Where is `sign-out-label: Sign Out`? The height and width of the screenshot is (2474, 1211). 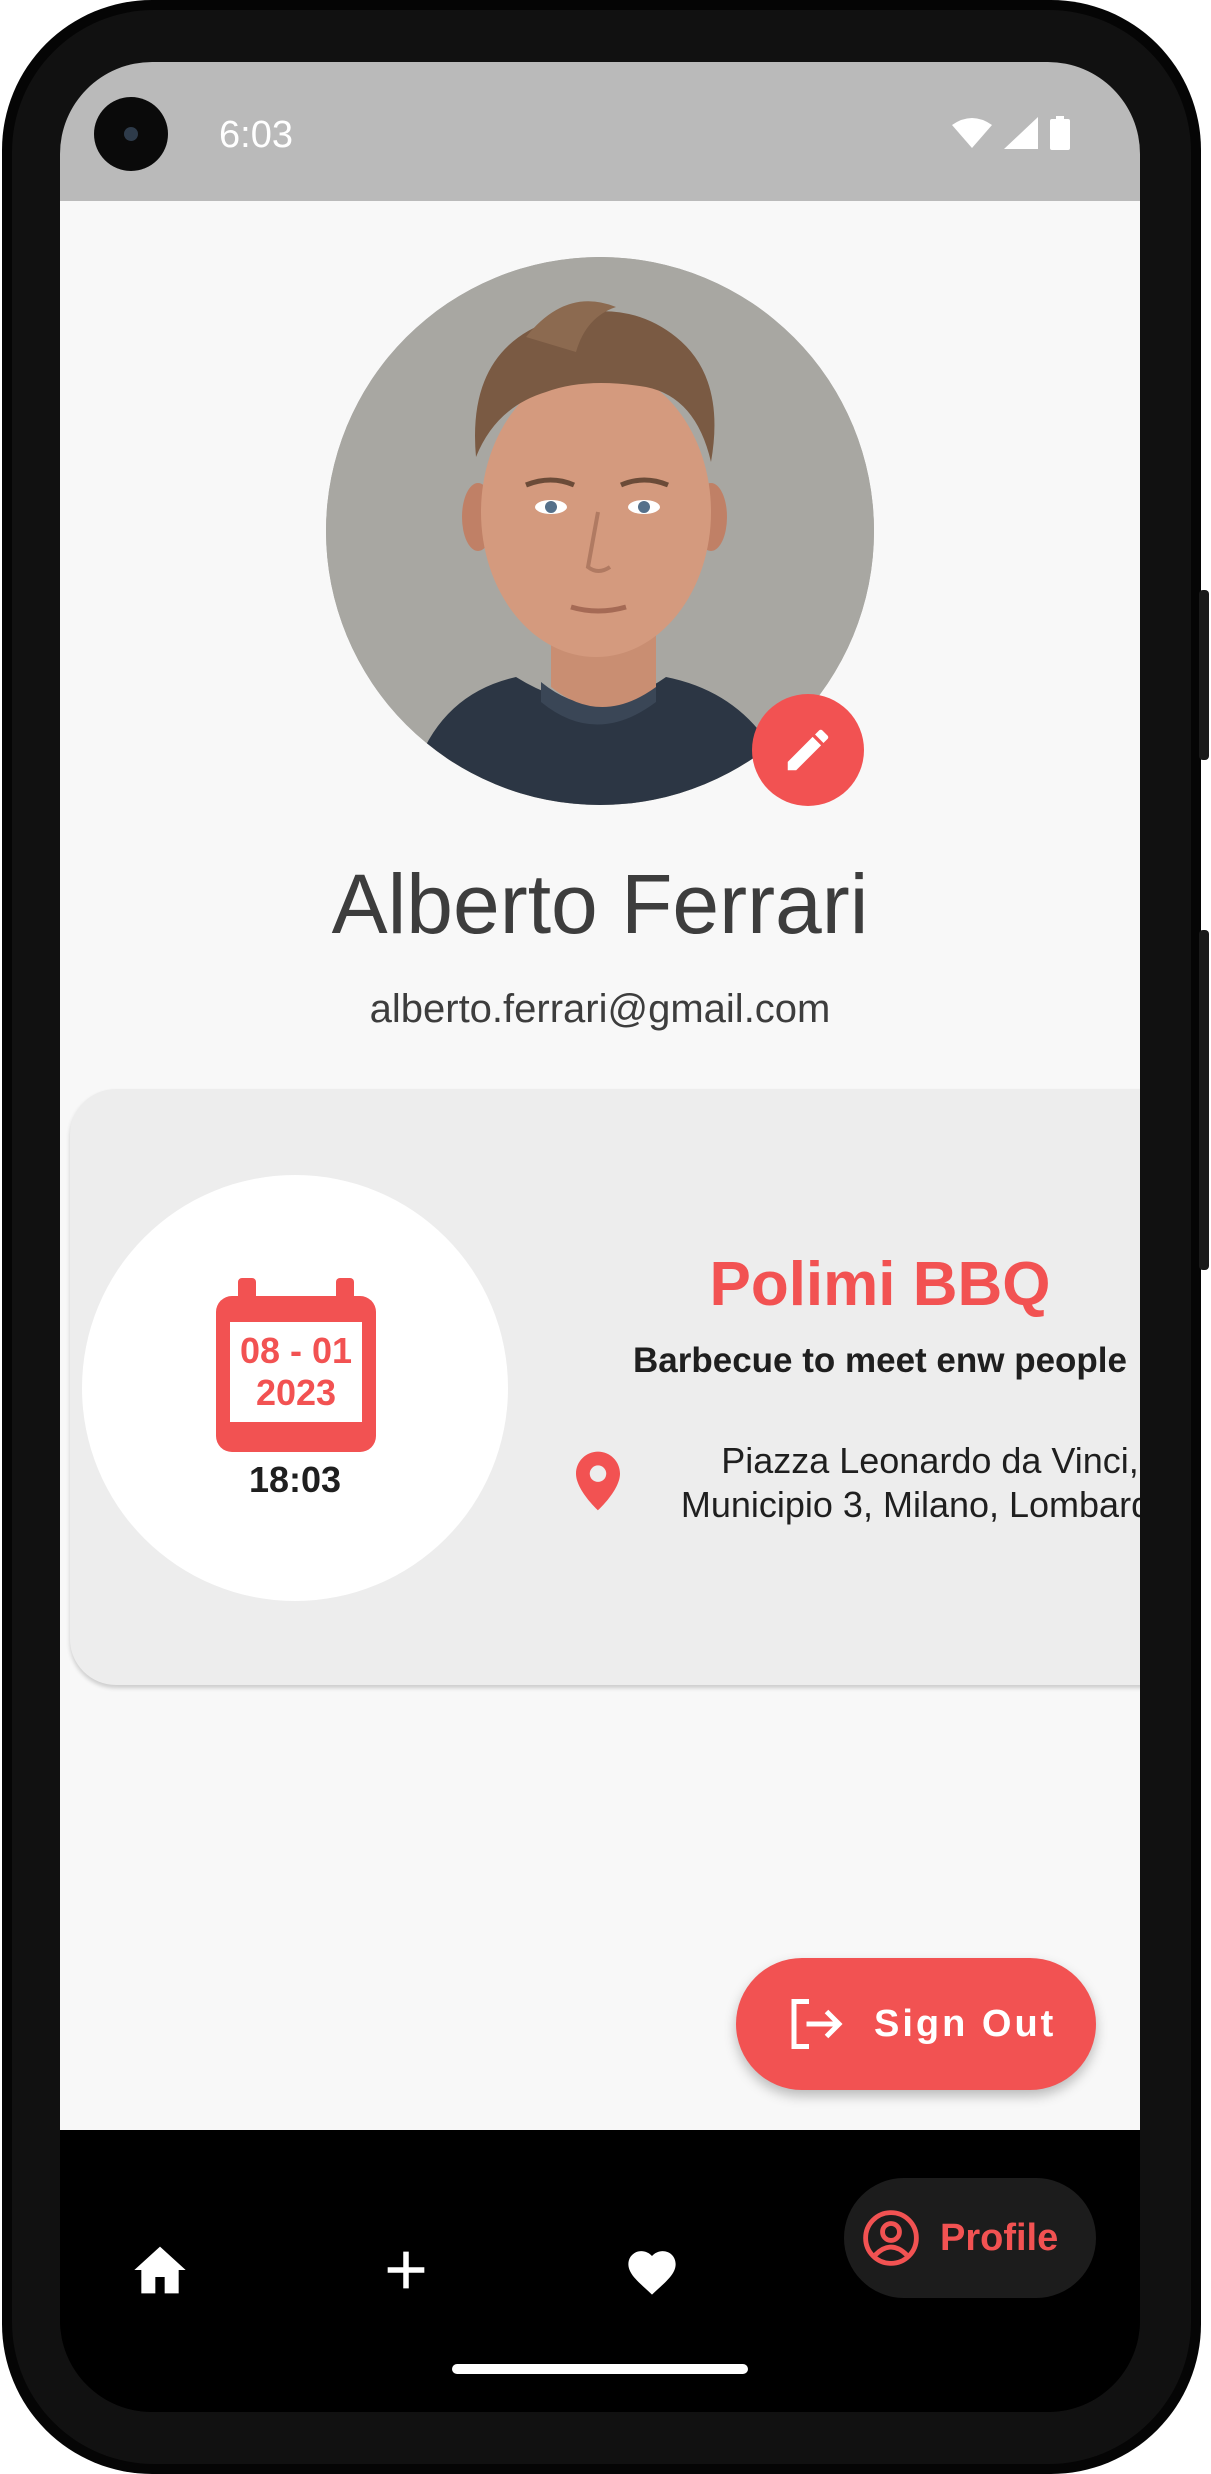 sign-out-label: Sign Out is located at coordinates (965, 2023).